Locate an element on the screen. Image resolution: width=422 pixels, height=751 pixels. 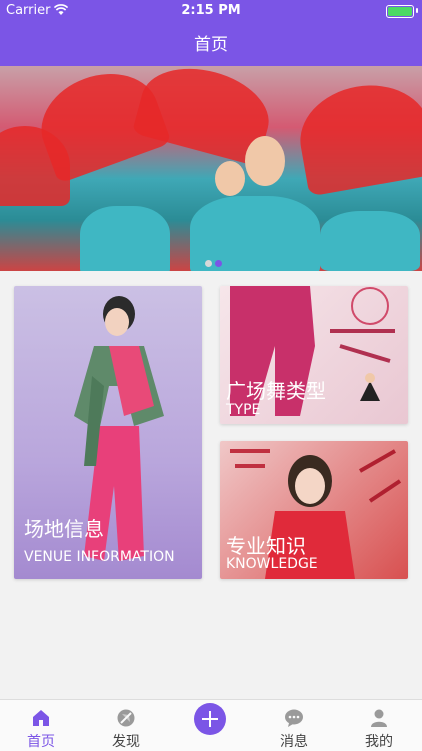
carousel-indicator is located at coordinates (215, 261).